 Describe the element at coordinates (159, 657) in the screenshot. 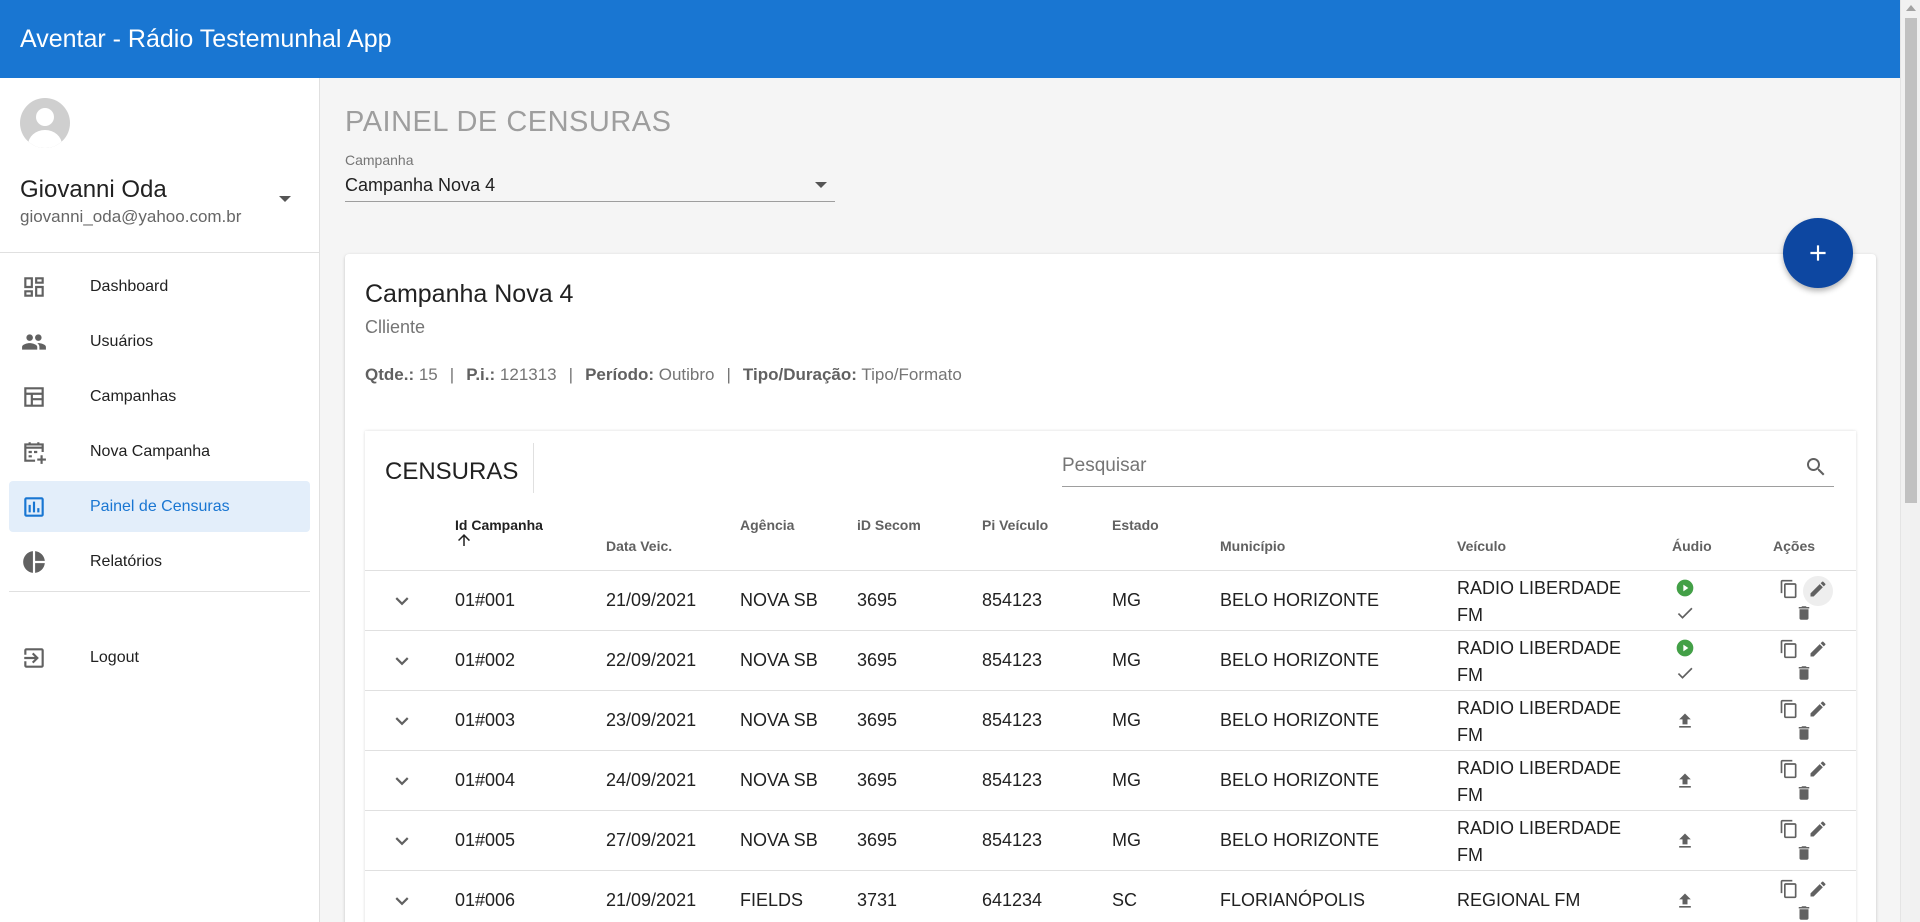

I see `sidebar-item-logout: Logout` at that location.